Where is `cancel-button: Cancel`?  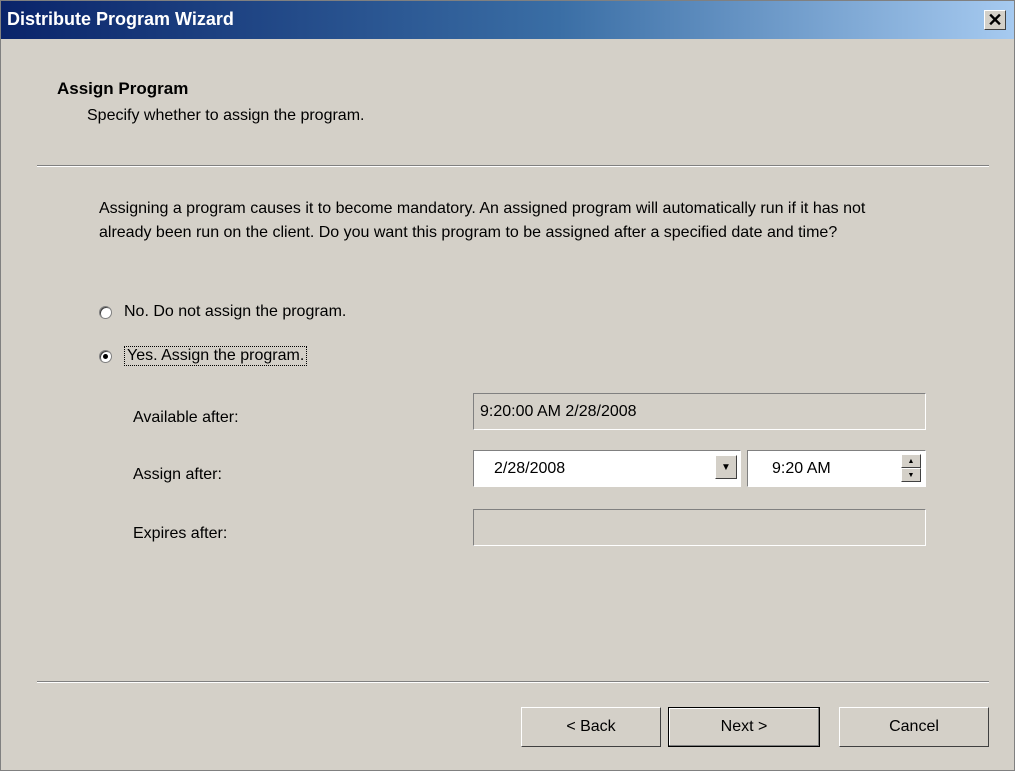 cancel-button: Cancel is located at coordinates (914, 727).